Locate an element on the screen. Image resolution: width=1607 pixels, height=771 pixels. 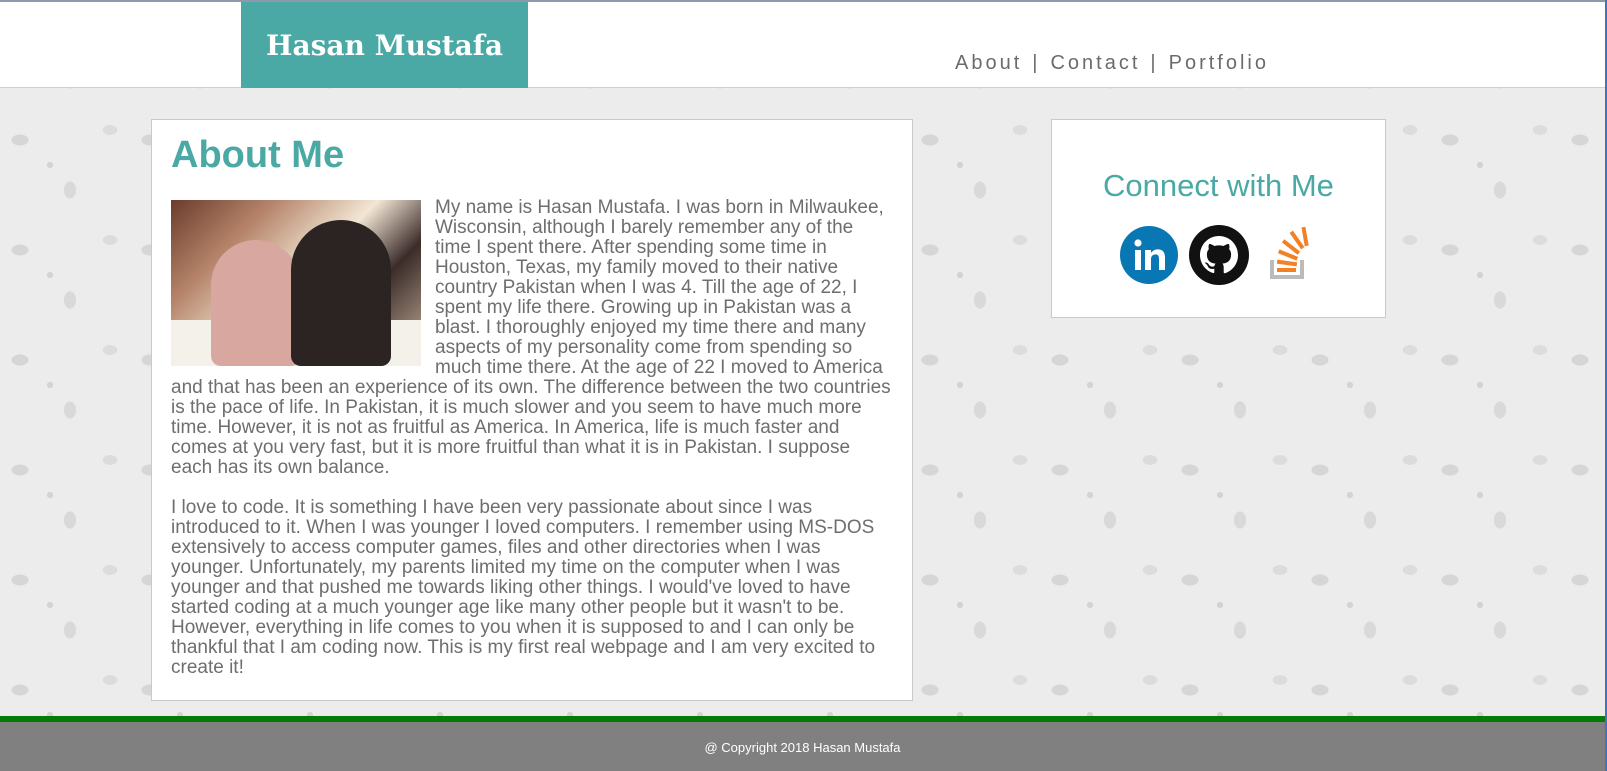
main-nav: About | Contact | Portfolio is located at coordinates (1112, 63).